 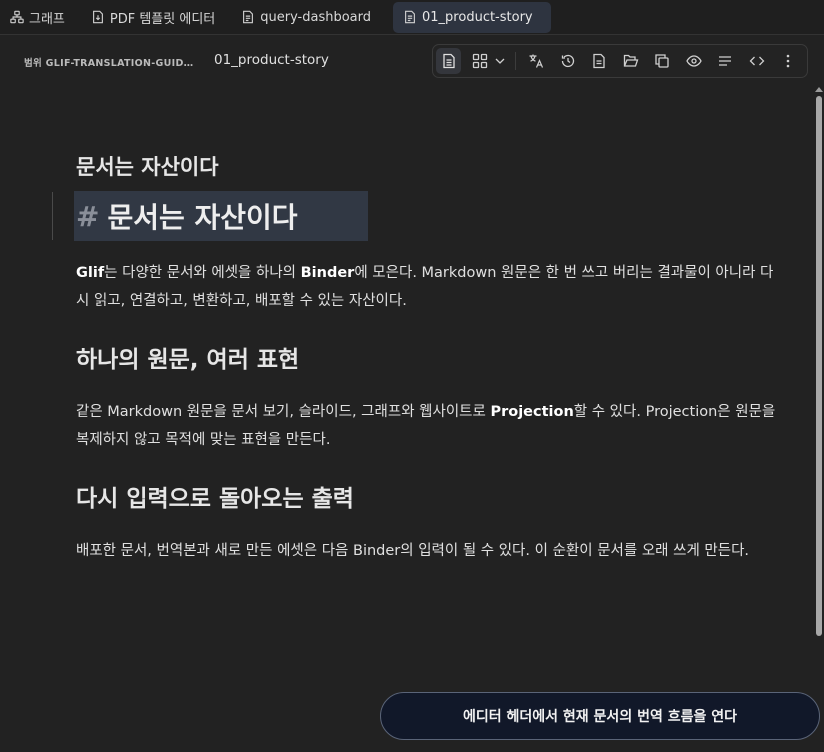 I want to click on copy-button, so click(x=662, y=61).